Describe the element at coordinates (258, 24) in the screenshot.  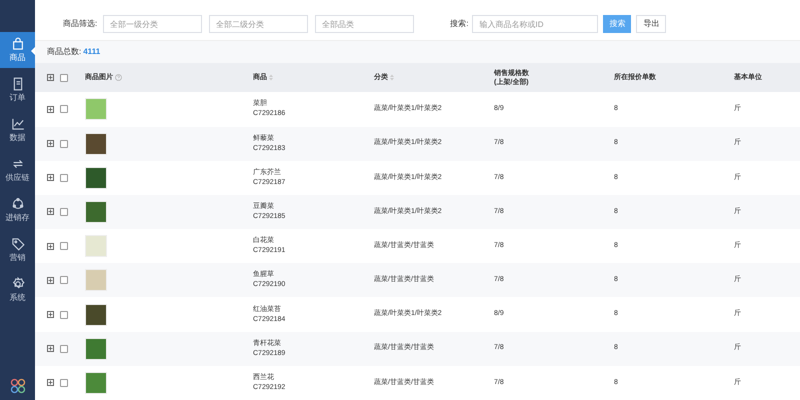
I see `category-select: 全部二级分类` at that location.